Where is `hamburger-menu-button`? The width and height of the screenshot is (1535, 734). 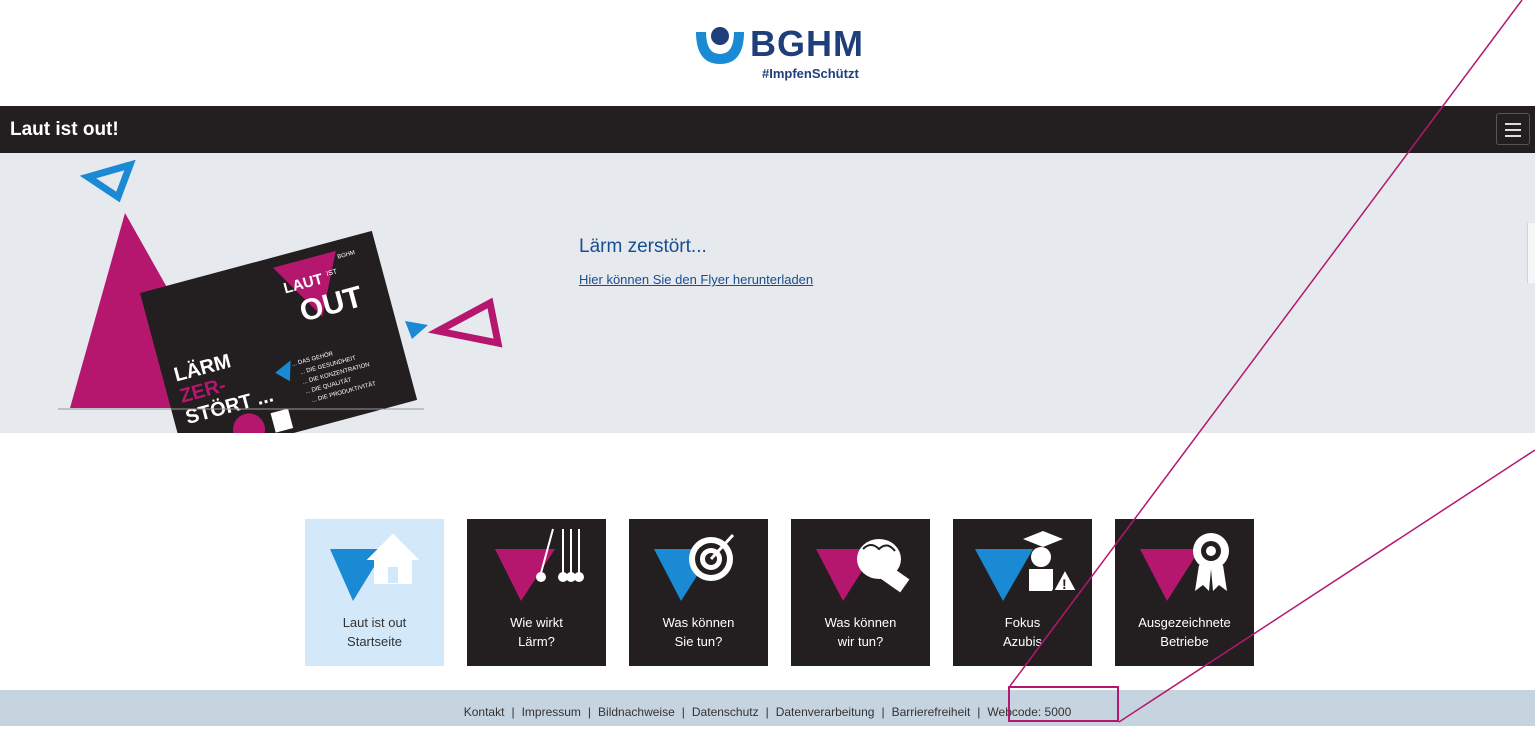 hamburger-menu-button is located at coordinates (1513, 129).